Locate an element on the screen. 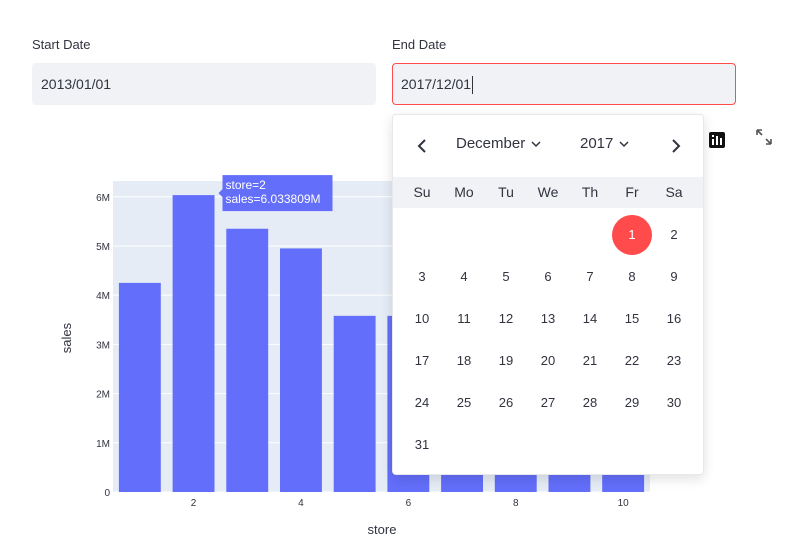 Image resolution: width=806 pixels, height=557 pixels. hover-tooltip: store=2sales=6.033809M is located at coordinates (275, 193).